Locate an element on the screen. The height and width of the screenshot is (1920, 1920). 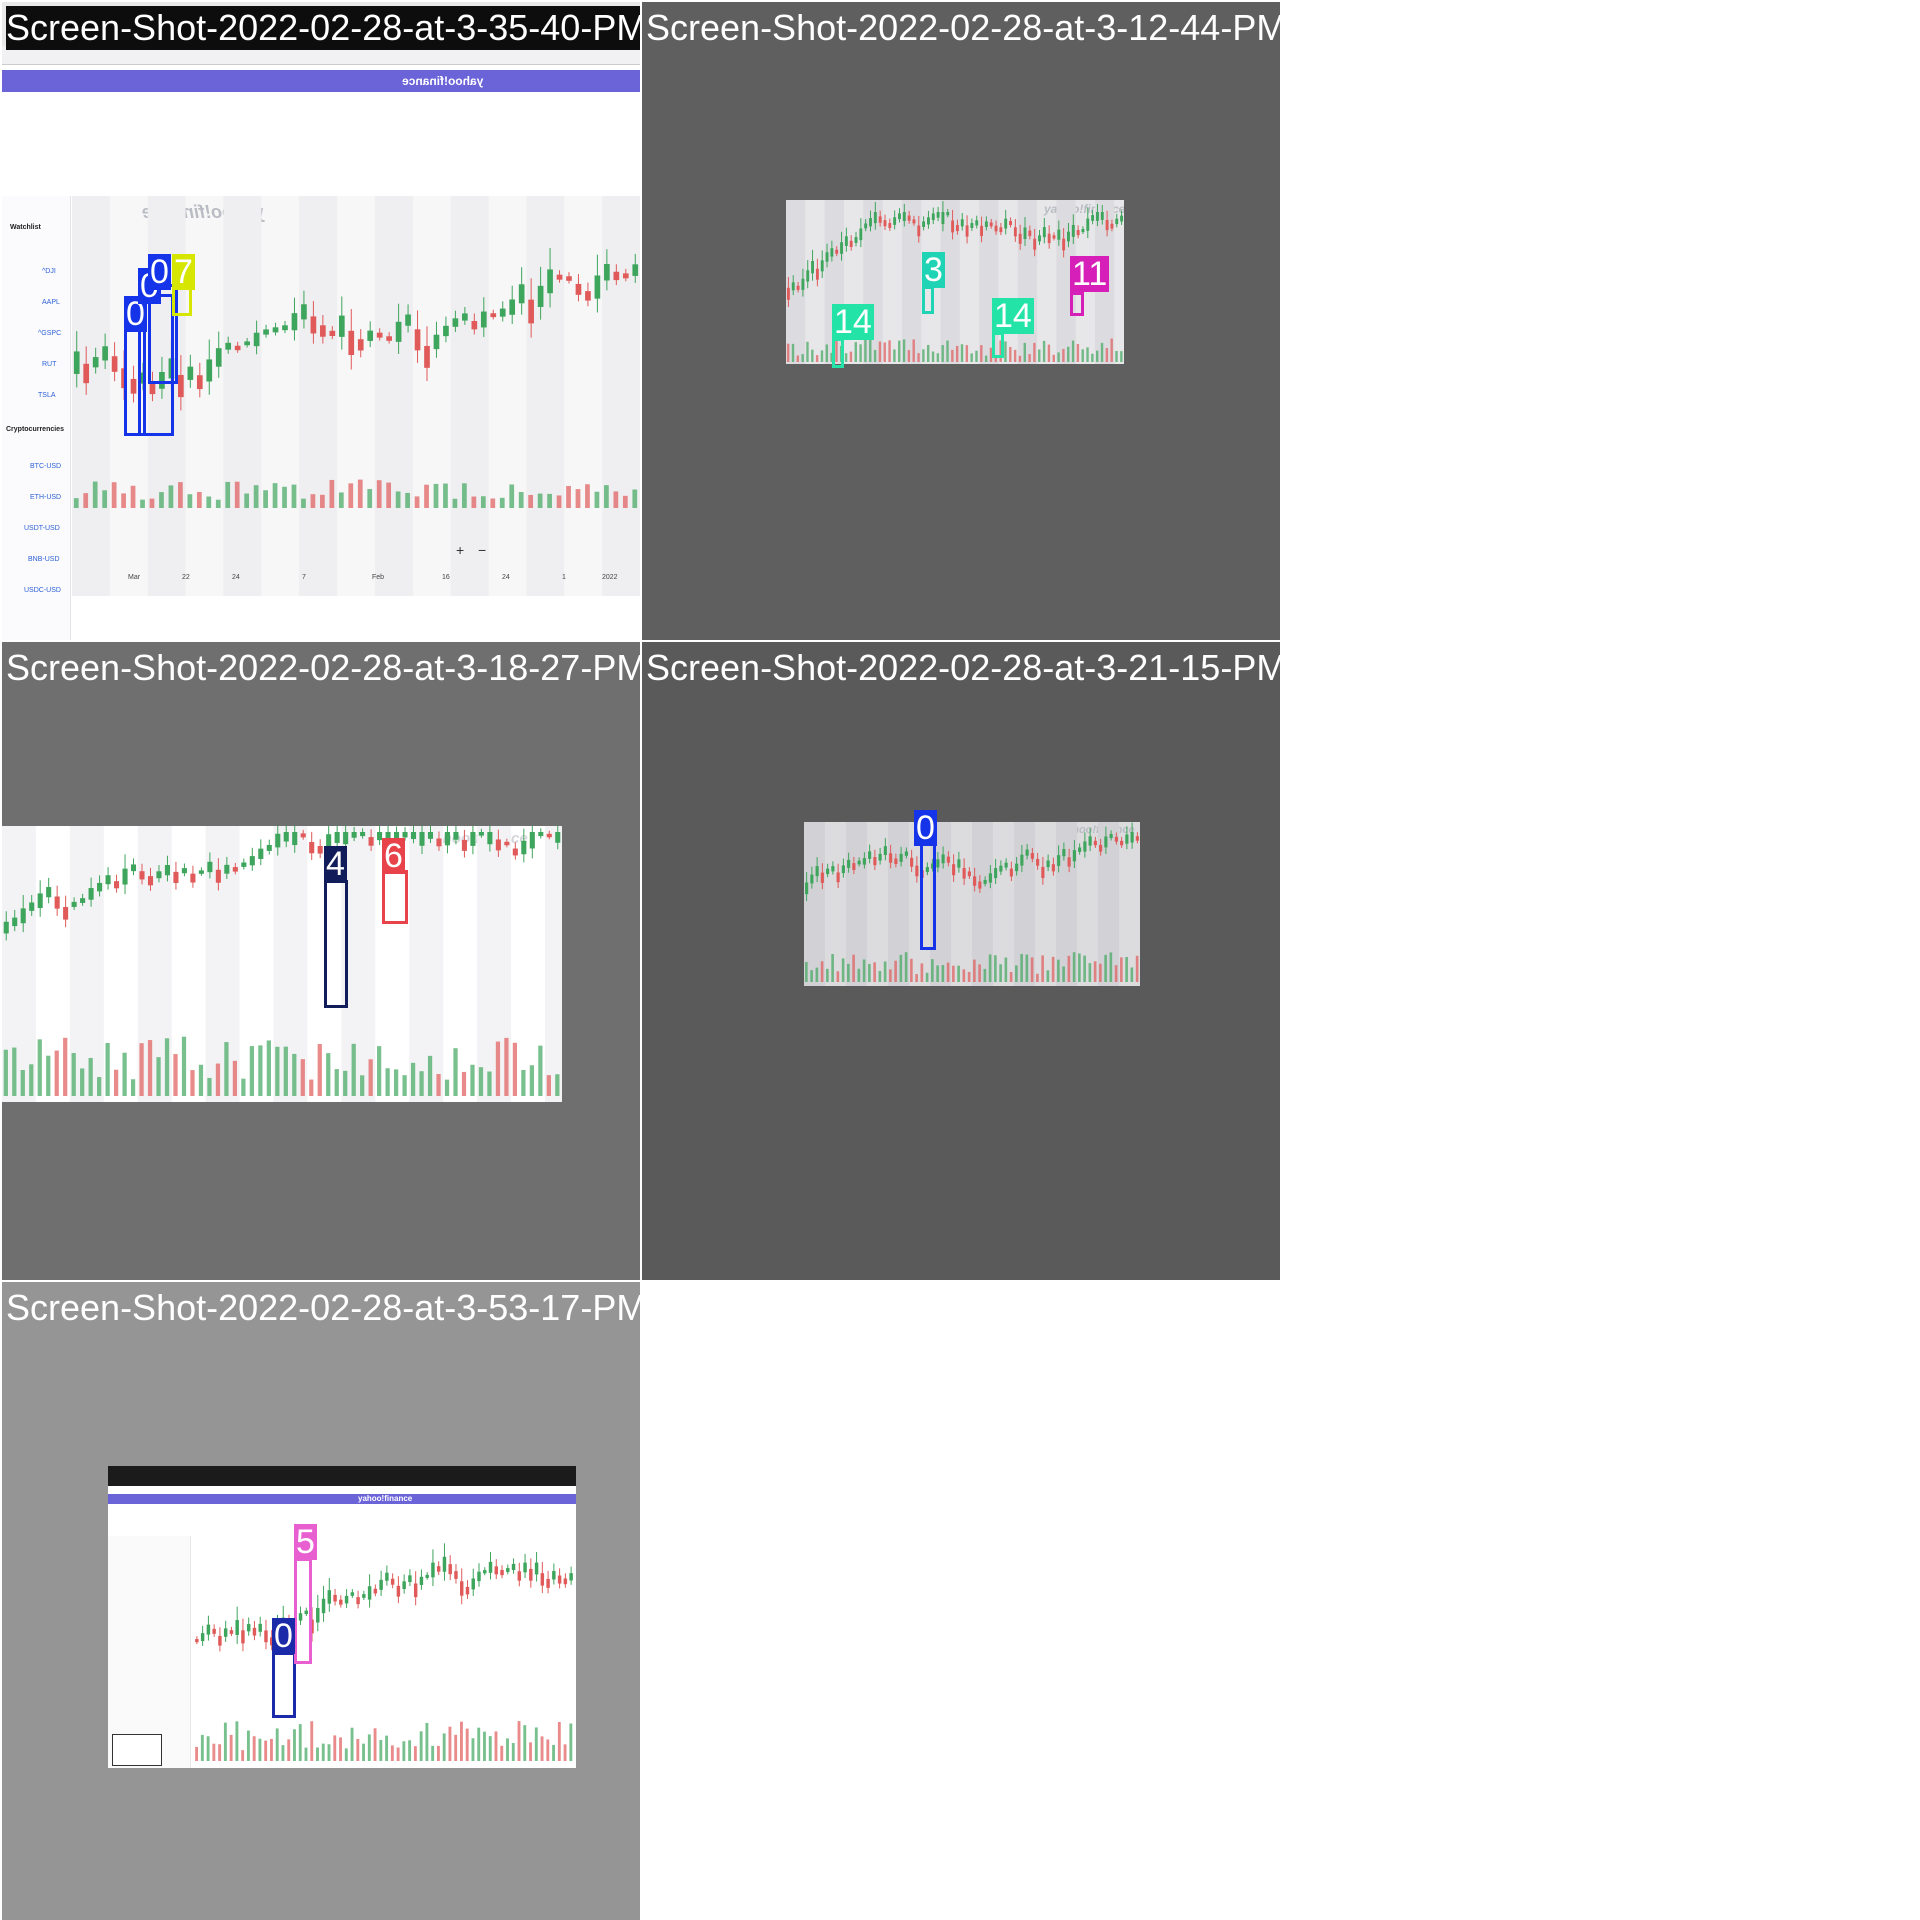
sidebar-item: BNB-USD is located at coordinates (44, 559).